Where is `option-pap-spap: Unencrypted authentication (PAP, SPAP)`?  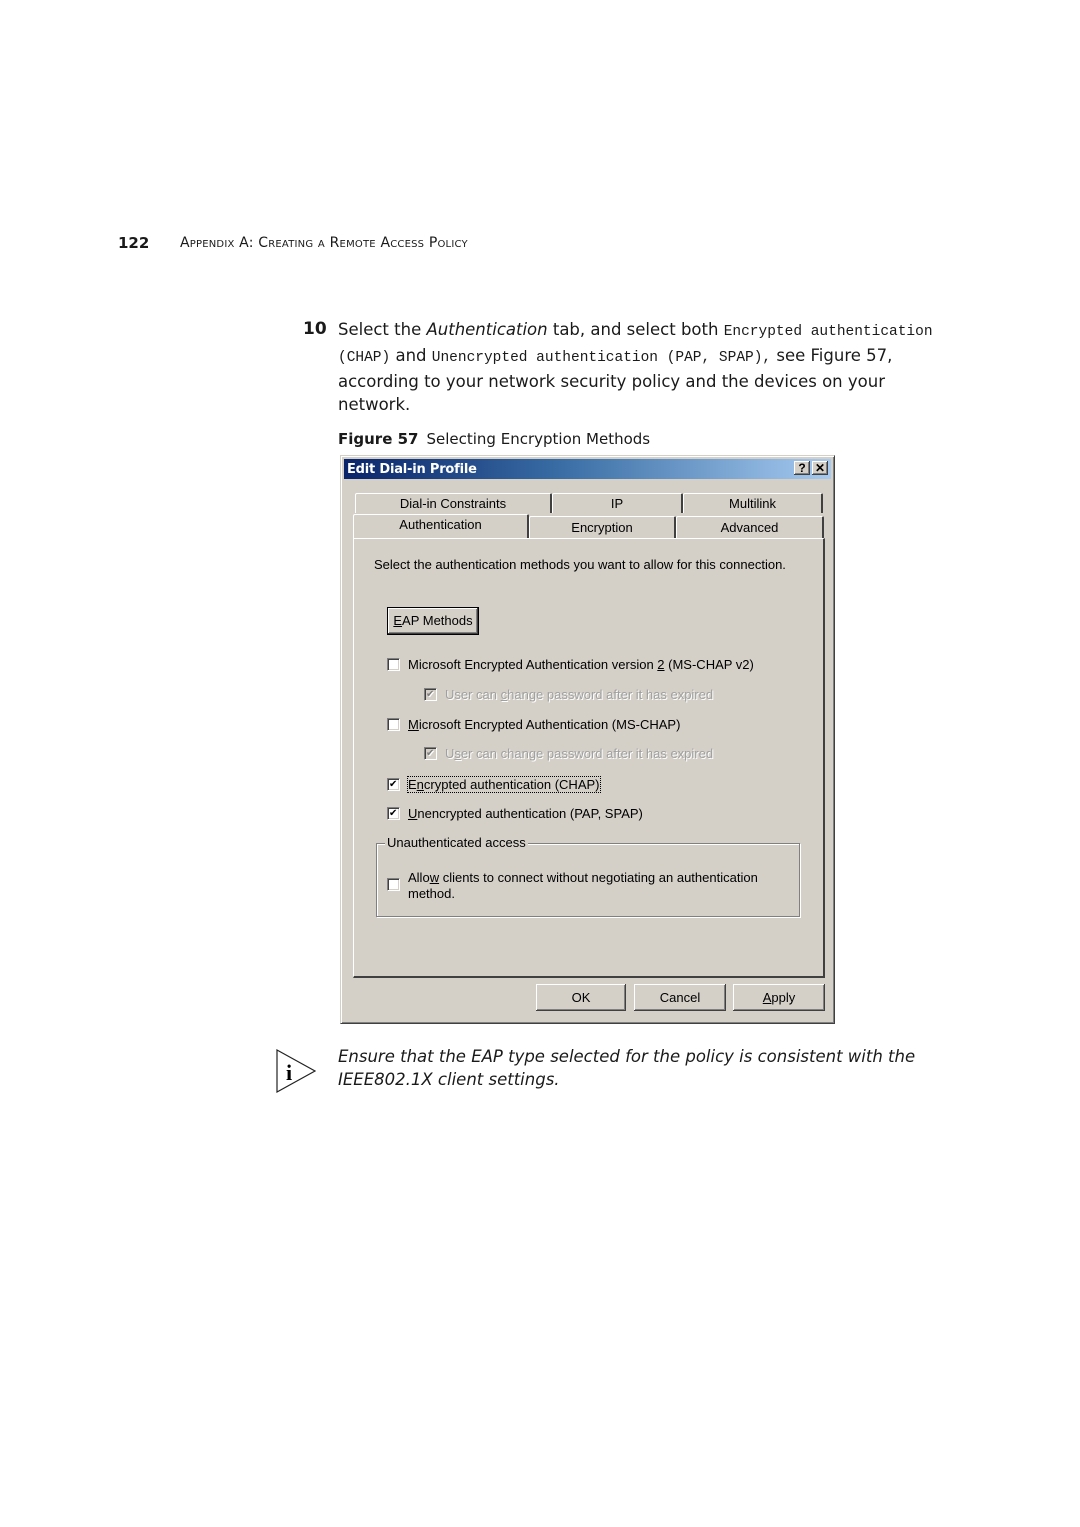
option-pap-spap: Unencrypted authentication (PAP, SPAP) is located at coordinates (515, 813).